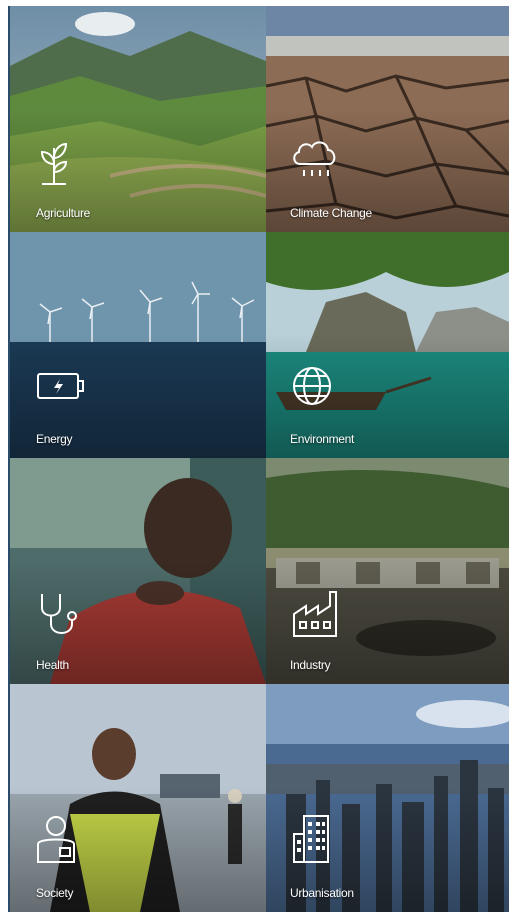  Describe the element at coordinates (54, 439) in the screenshot. I see `tile-label: Energy` at that location.